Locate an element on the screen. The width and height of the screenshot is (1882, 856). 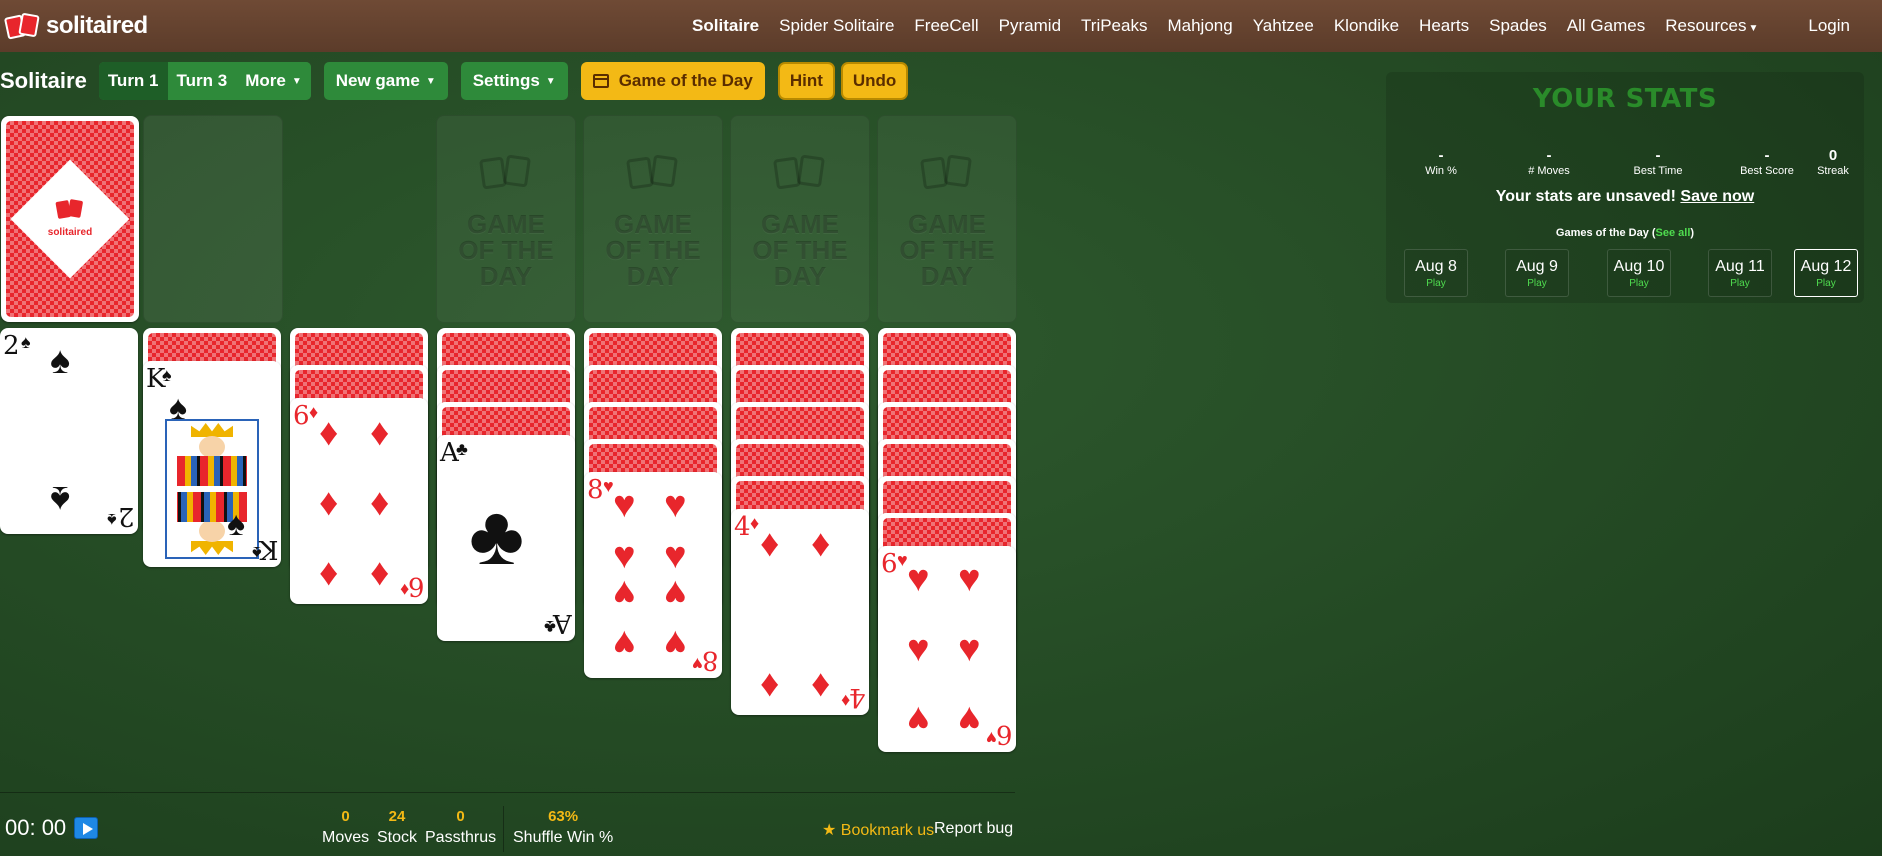
cards-logo-icon is located at coordinates (70, 209).